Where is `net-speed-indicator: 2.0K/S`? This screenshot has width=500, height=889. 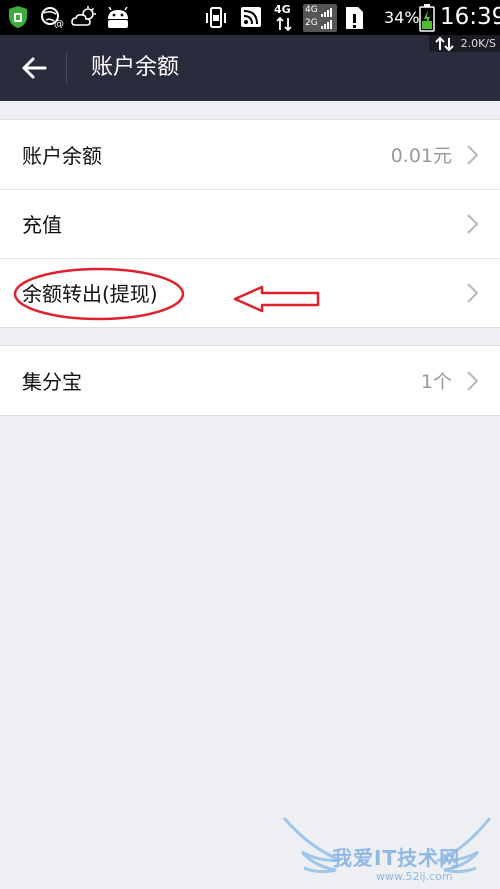
net-speed-indicator: 2.0K/S is located at coordinates (464, 43).